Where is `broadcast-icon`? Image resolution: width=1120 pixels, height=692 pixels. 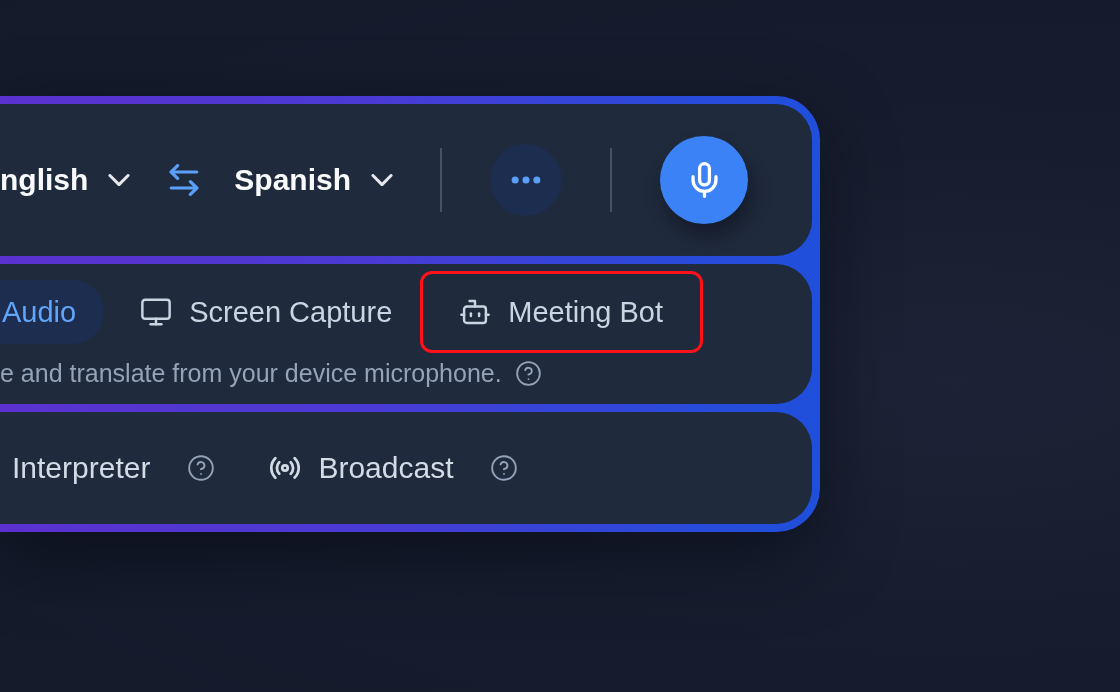
broadcast-icon is located at coordinates (285, 468).